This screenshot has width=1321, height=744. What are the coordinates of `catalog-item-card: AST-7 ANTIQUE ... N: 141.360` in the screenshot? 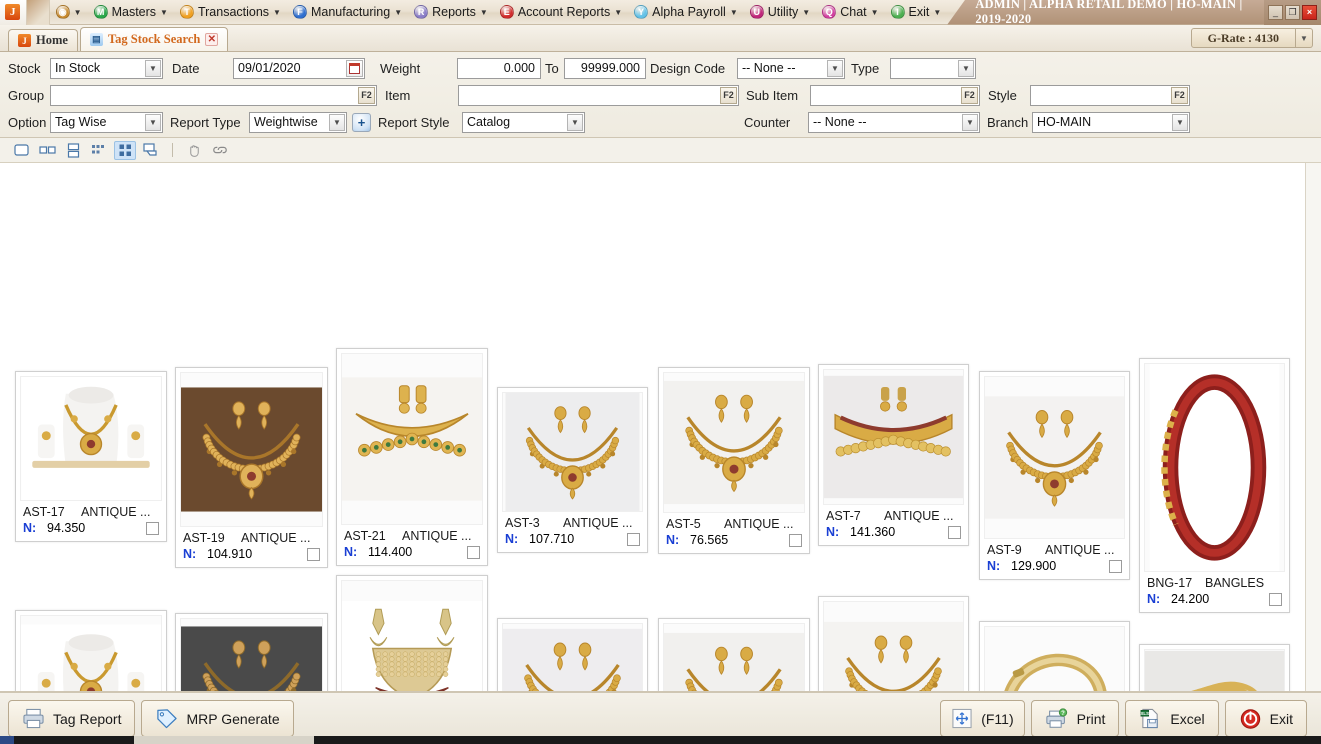 It's located at (893, 455).